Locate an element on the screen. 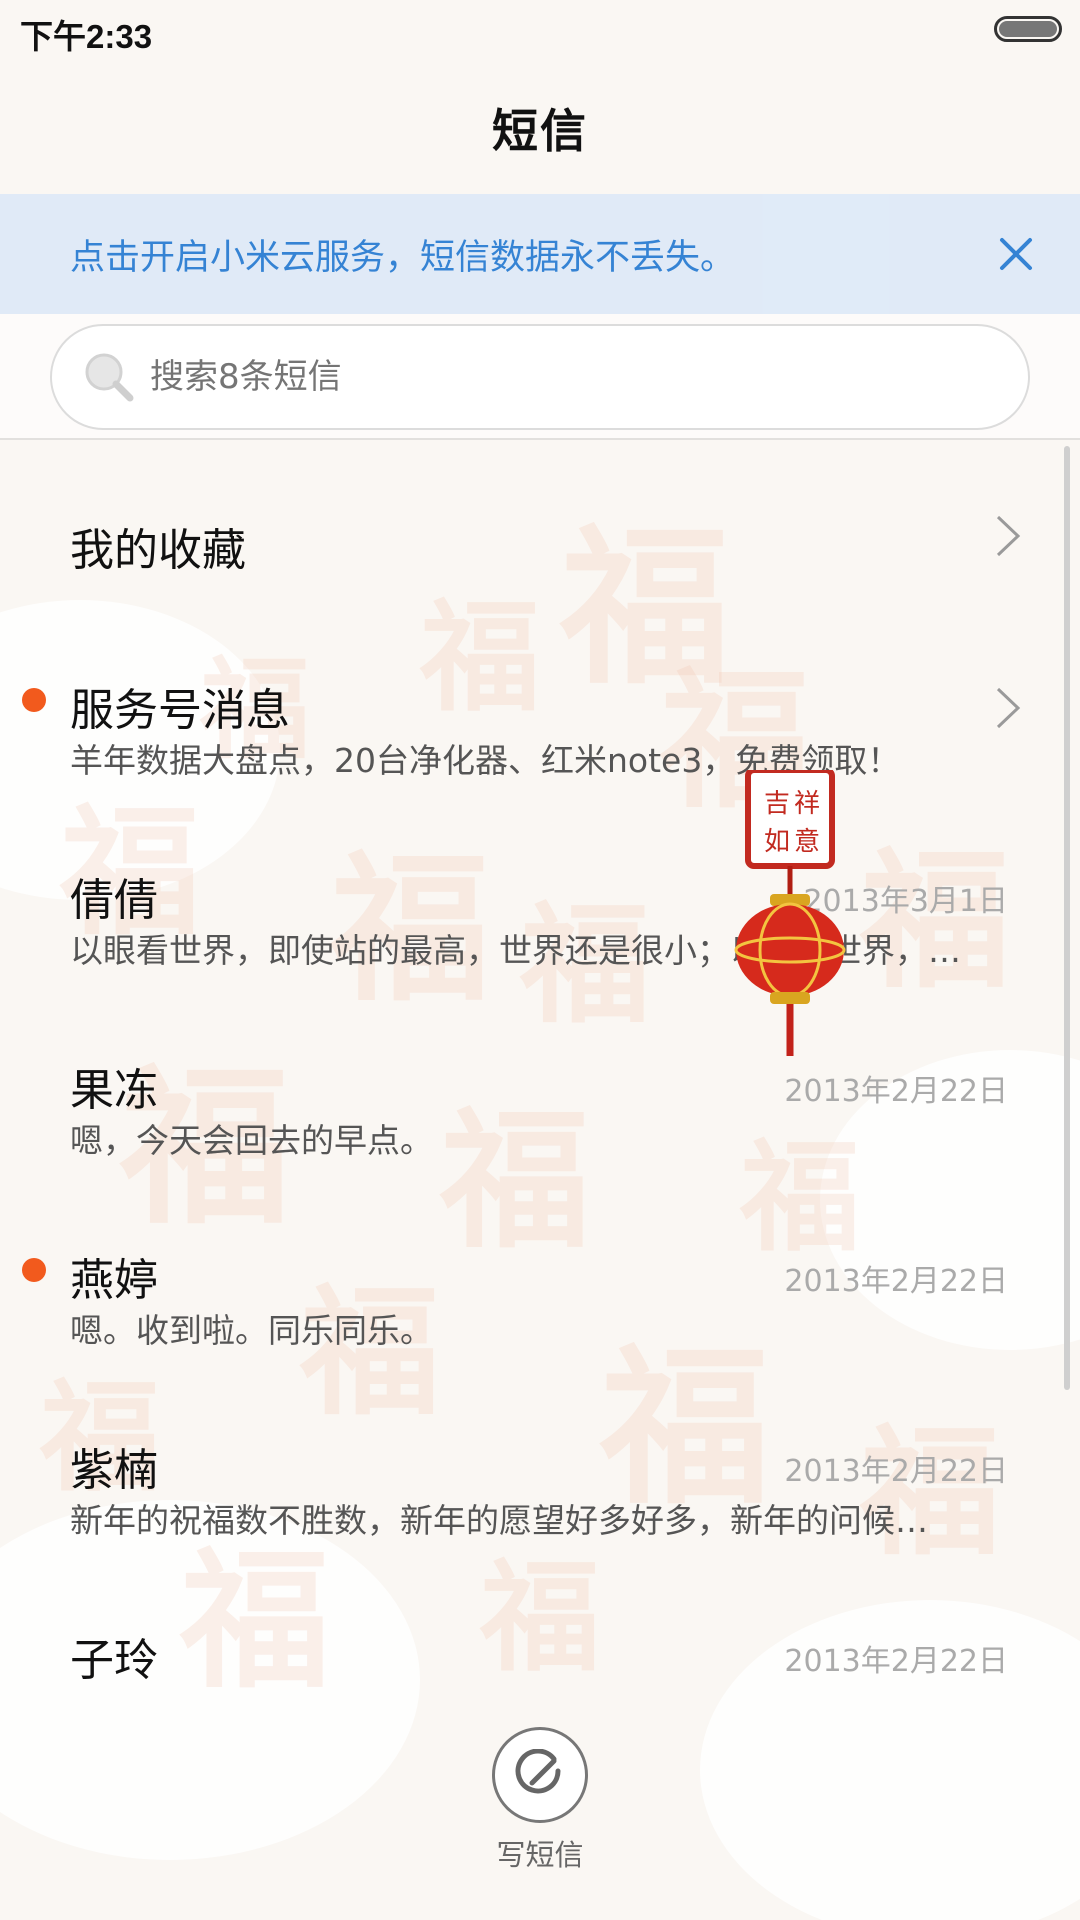 The height and width of the screenshot is (1920, 1080). search-box is located at coordinates (540, 377).